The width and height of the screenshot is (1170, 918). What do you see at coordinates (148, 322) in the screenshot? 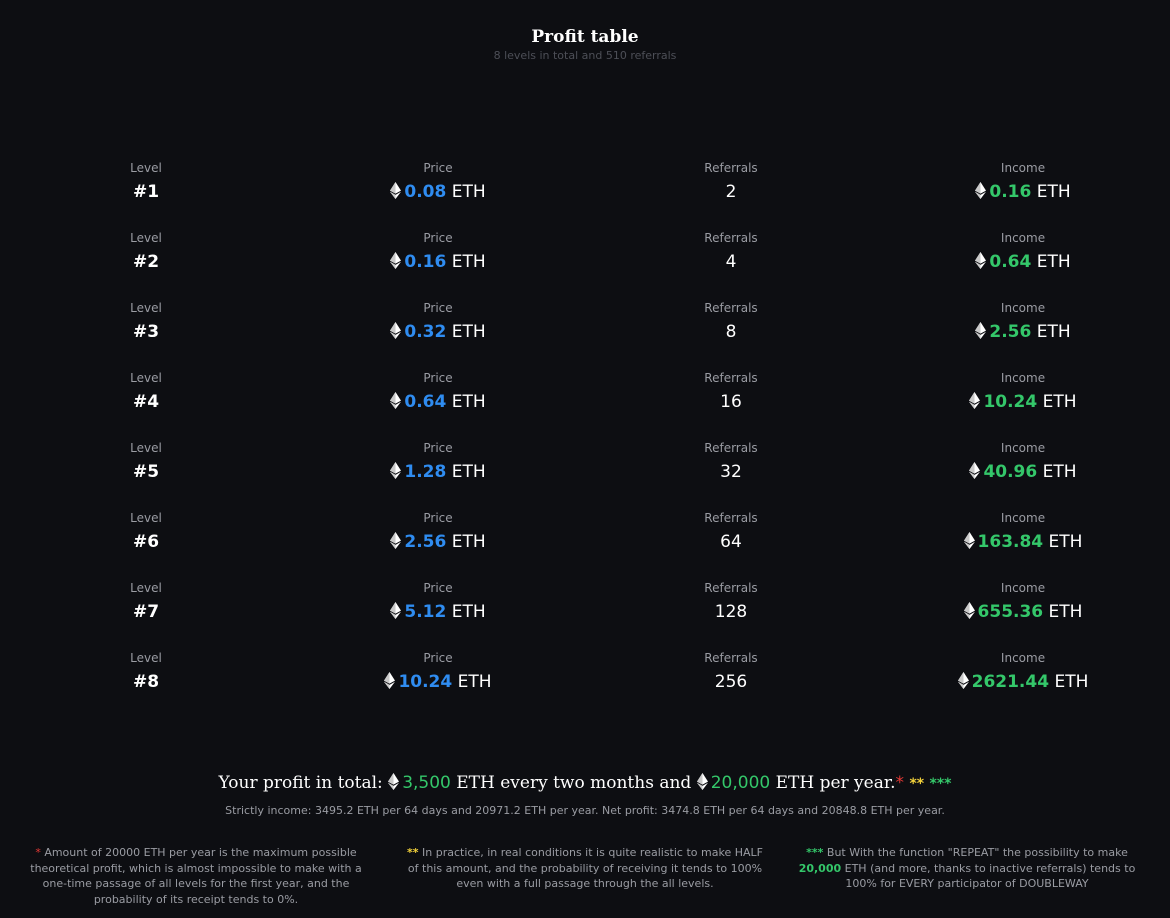
I see `level-cell: Level #3` at bounding box center [148, 322].